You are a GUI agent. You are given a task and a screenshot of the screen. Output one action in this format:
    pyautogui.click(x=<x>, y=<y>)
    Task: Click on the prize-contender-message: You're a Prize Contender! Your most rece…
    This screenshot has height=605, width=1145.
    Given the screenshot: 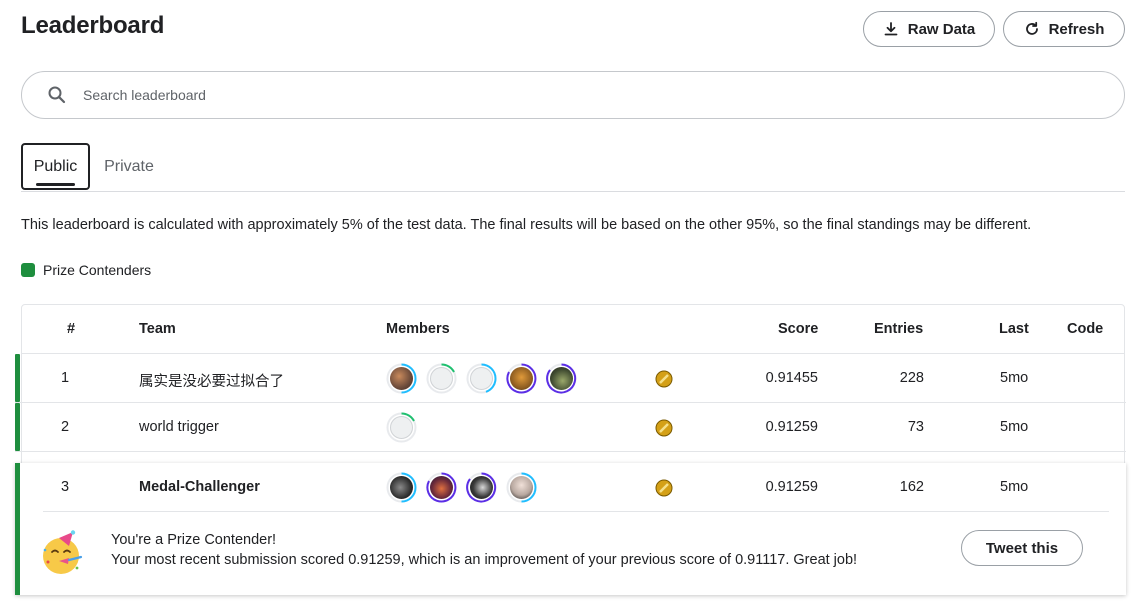 What is the action you would take?
    pyautogui.click(x=484, y=550)
    